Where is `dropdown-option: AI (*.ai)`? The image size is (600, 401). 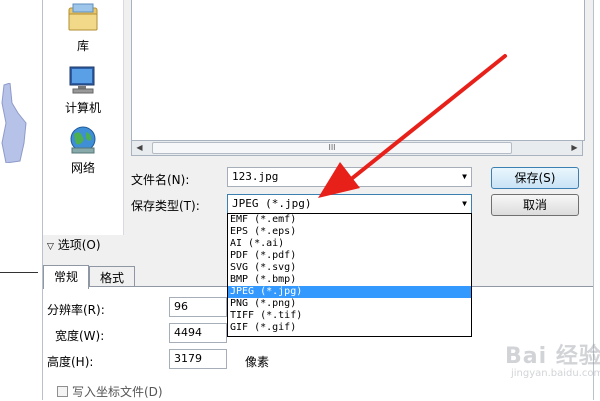
dropdown-option: AI (*.ai) is located at coordinates (349, 244).